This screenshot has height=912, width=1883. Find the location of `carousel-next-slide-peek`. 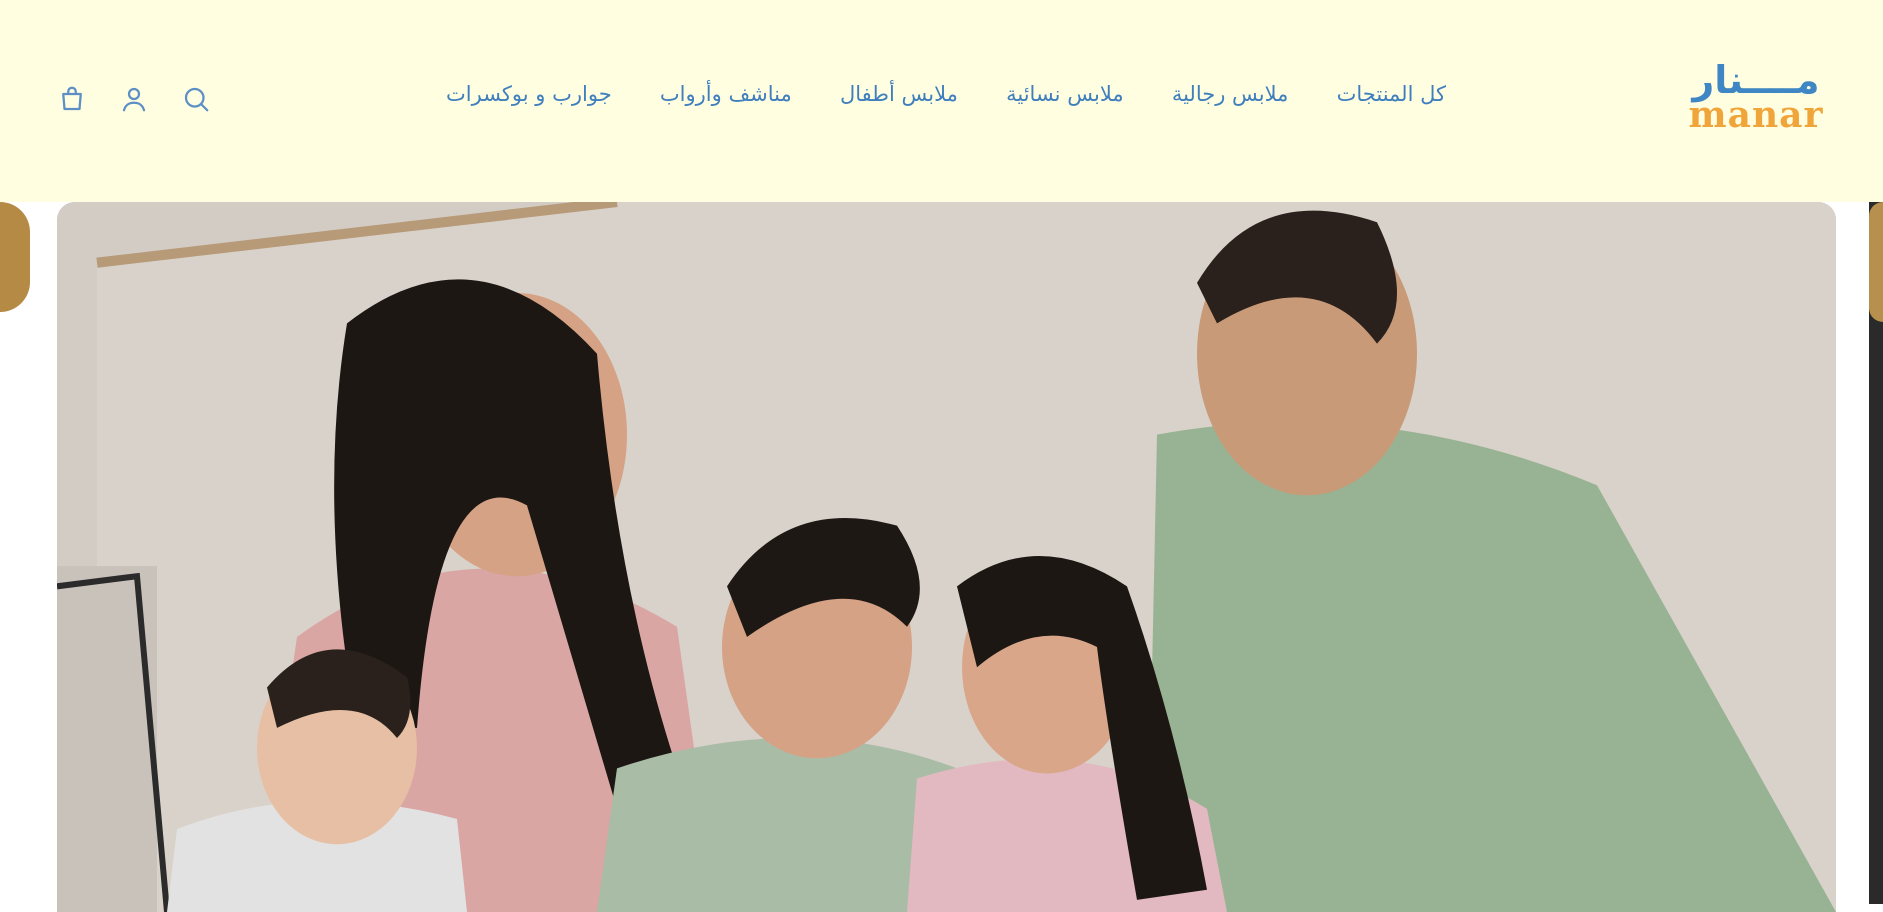

carousel-next-slide-peek is located at coordinates (1876, 553).